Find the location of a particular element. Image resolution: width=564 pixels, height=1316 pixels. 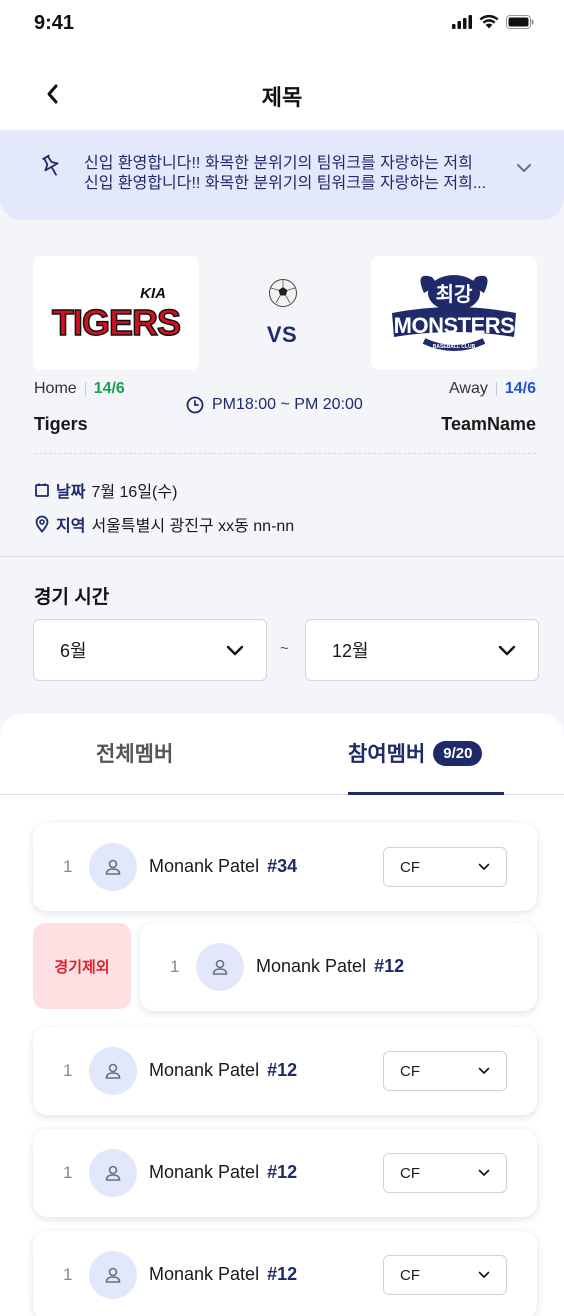

status-icons is located at coordinates (493, 21).